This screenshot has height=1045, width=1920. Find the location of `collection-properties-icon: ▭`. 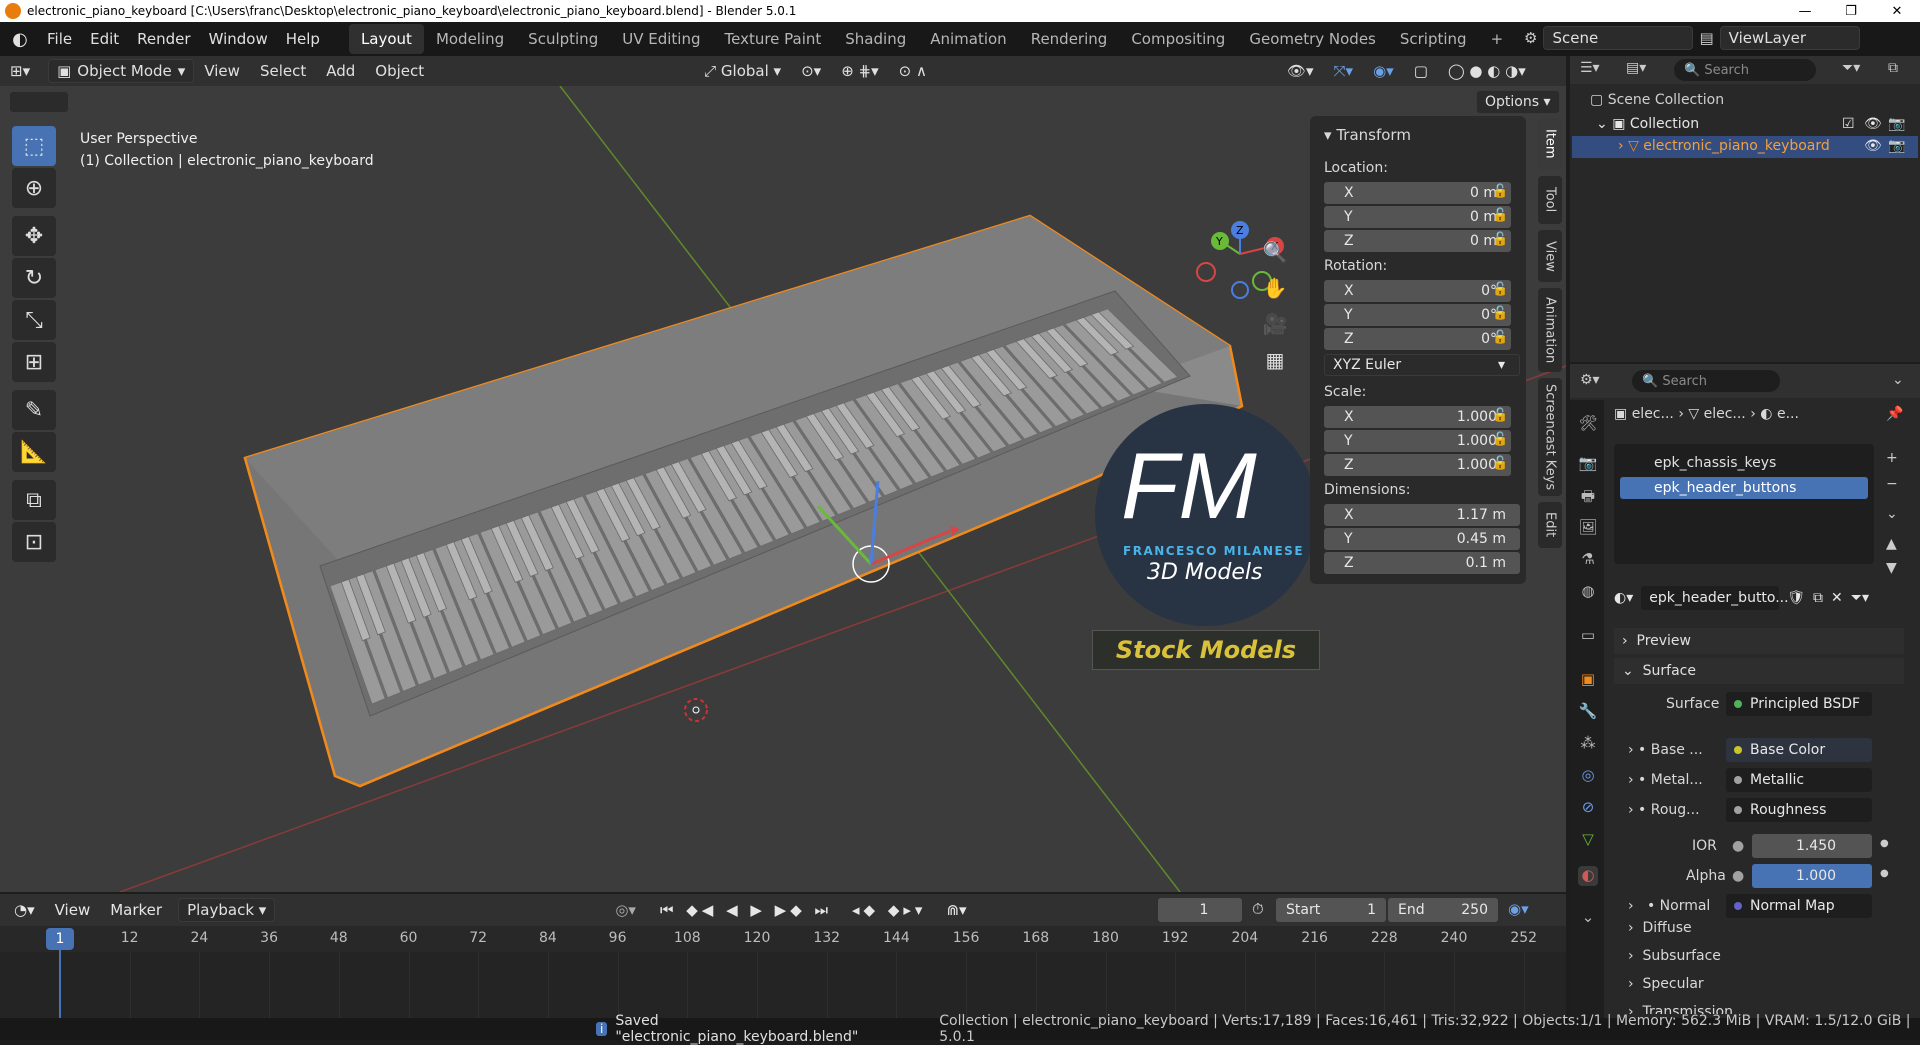

collection-properties-icon: ▭ is located at coordinates (1588, 636).